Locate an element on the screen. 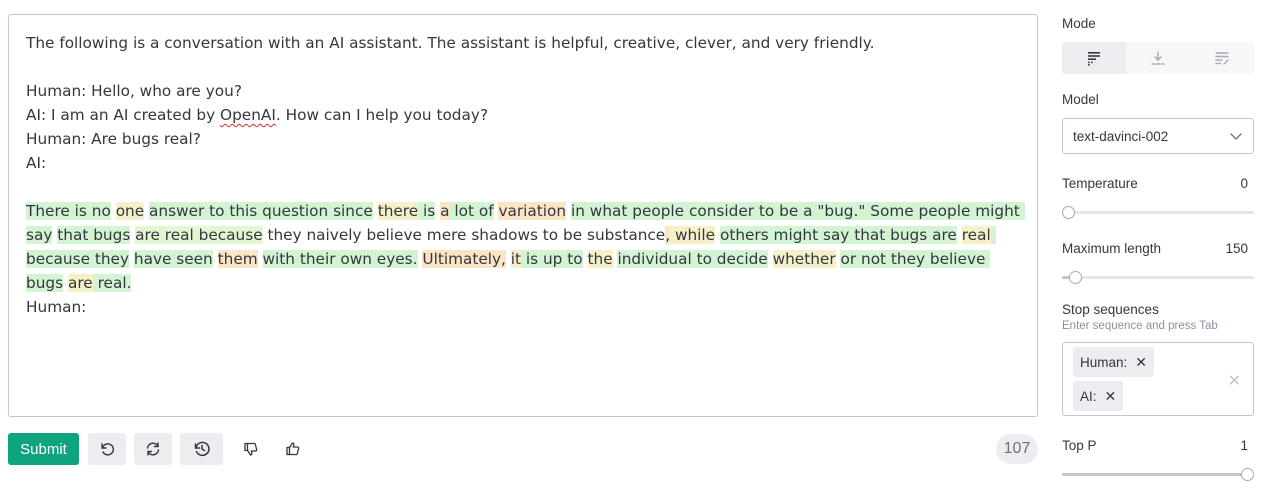 The image size is (1278, 489). complete-mode-icon is located at coordinates (1094, 59).